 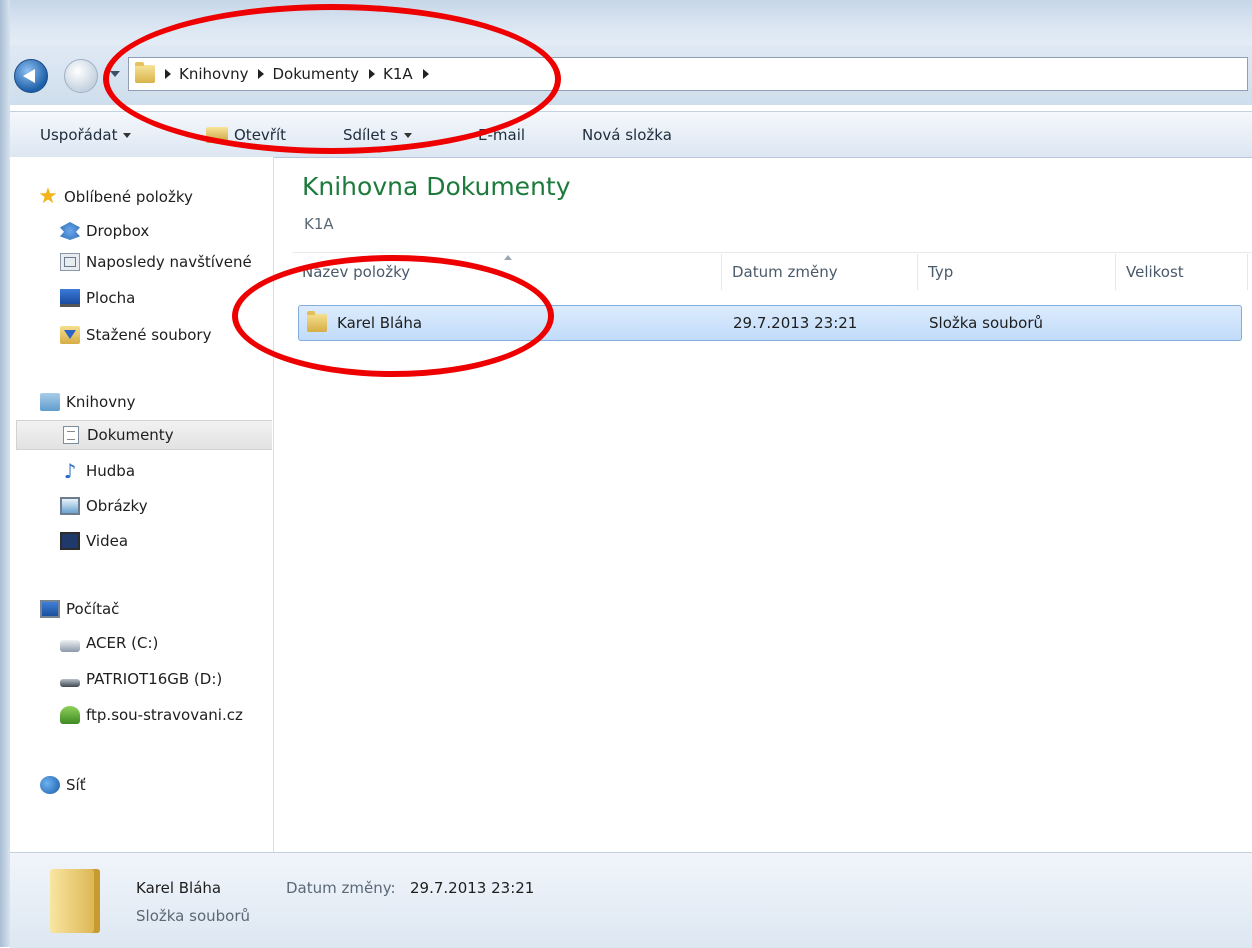 I want to click on column-header-label: Datum změny, so click(x=785, y=272).